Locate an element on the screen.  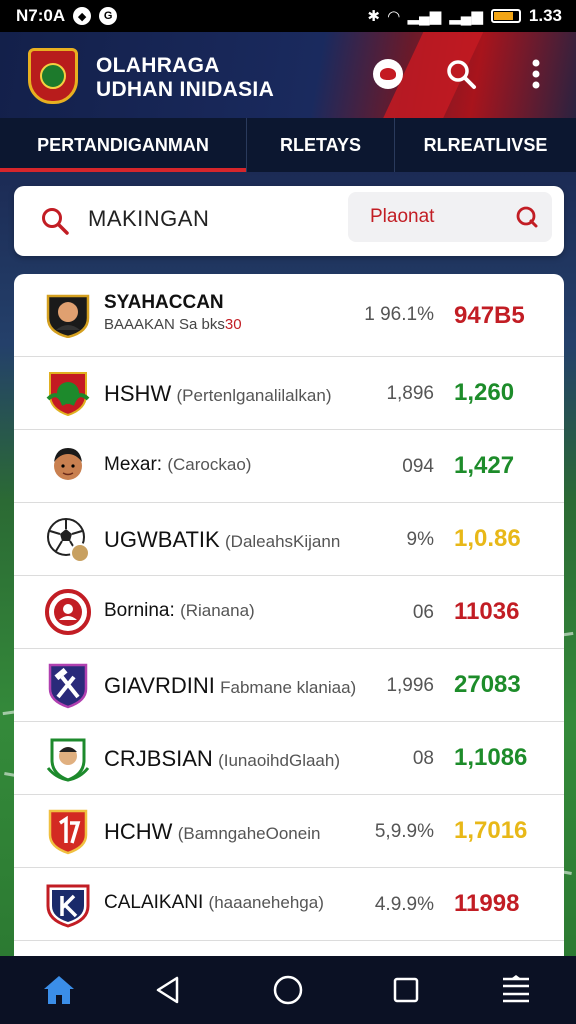
battery-text: 1.33 is located at coordinates (545, 15).